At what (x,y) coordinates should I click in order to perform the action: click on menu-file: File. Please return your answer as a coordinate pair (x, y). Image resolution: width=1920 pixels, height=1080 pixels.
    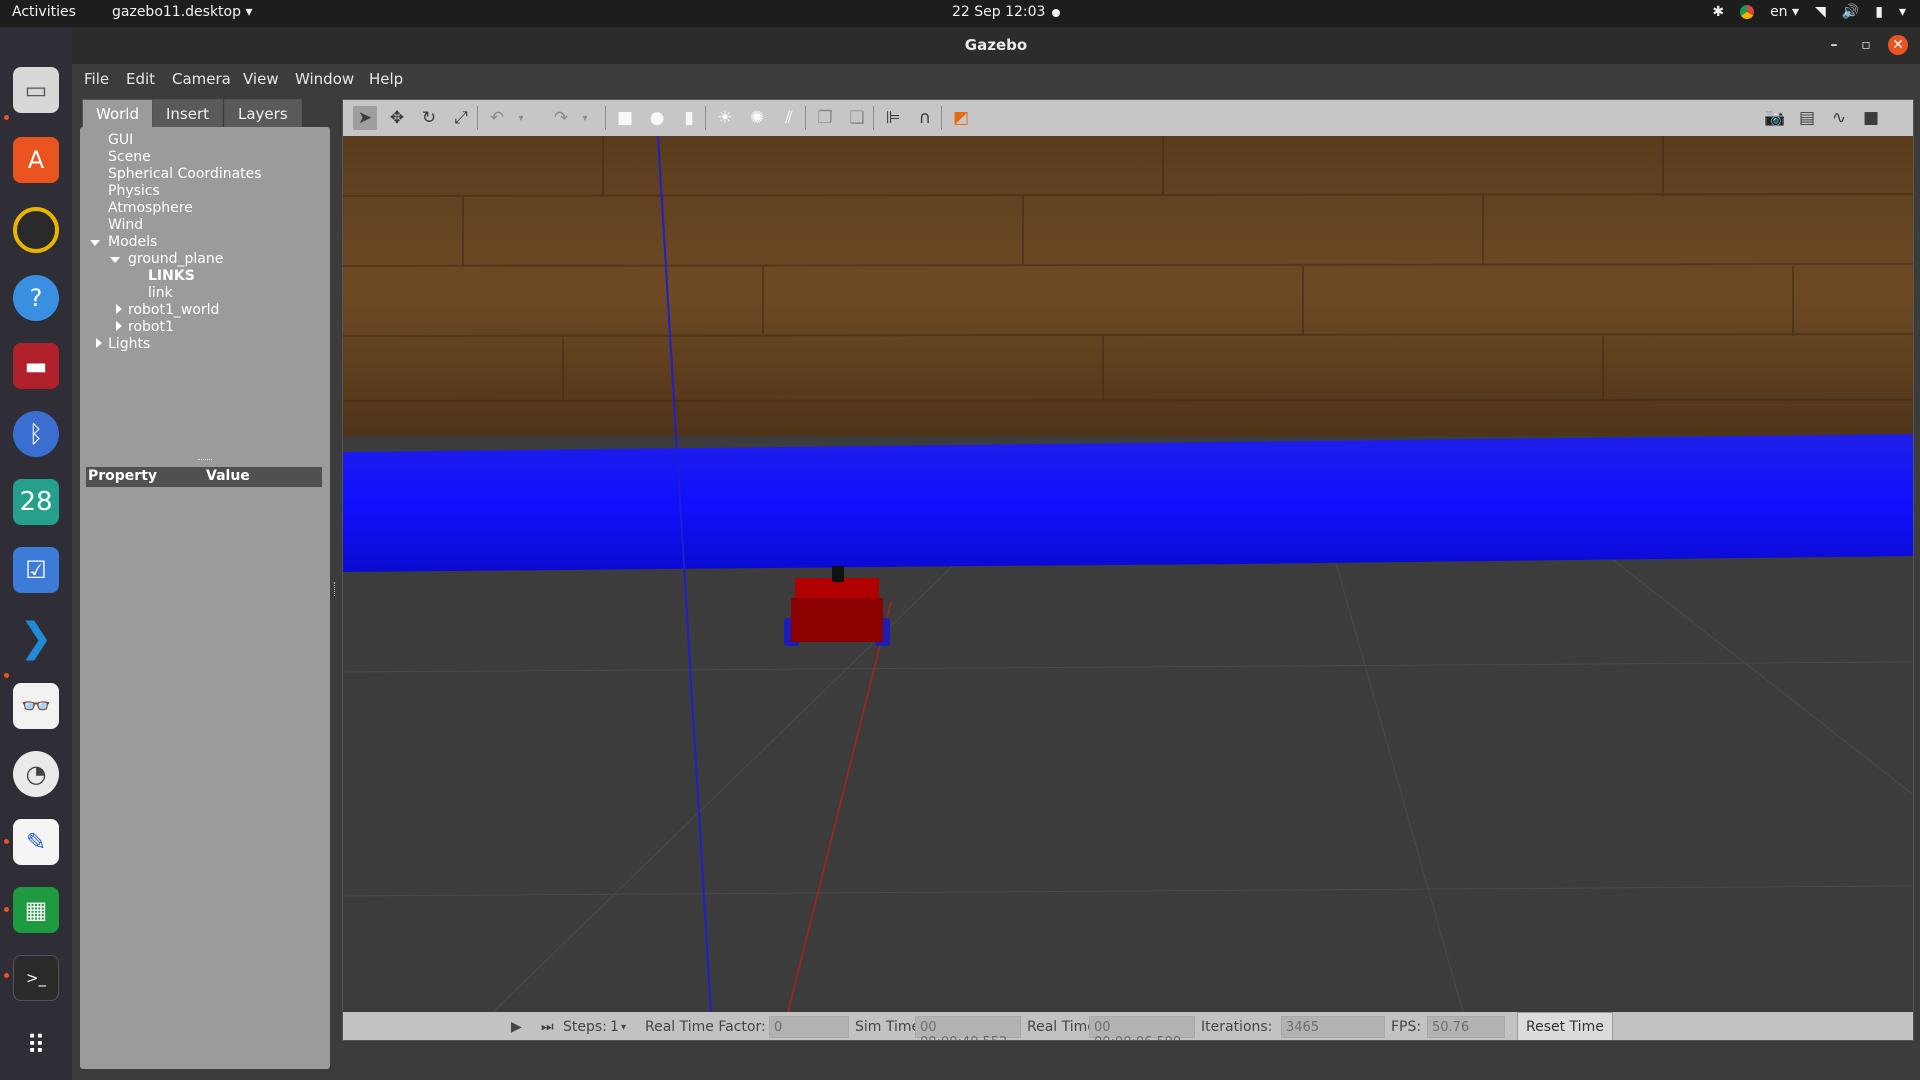
    Looking at the image, I should click on (96, 79).